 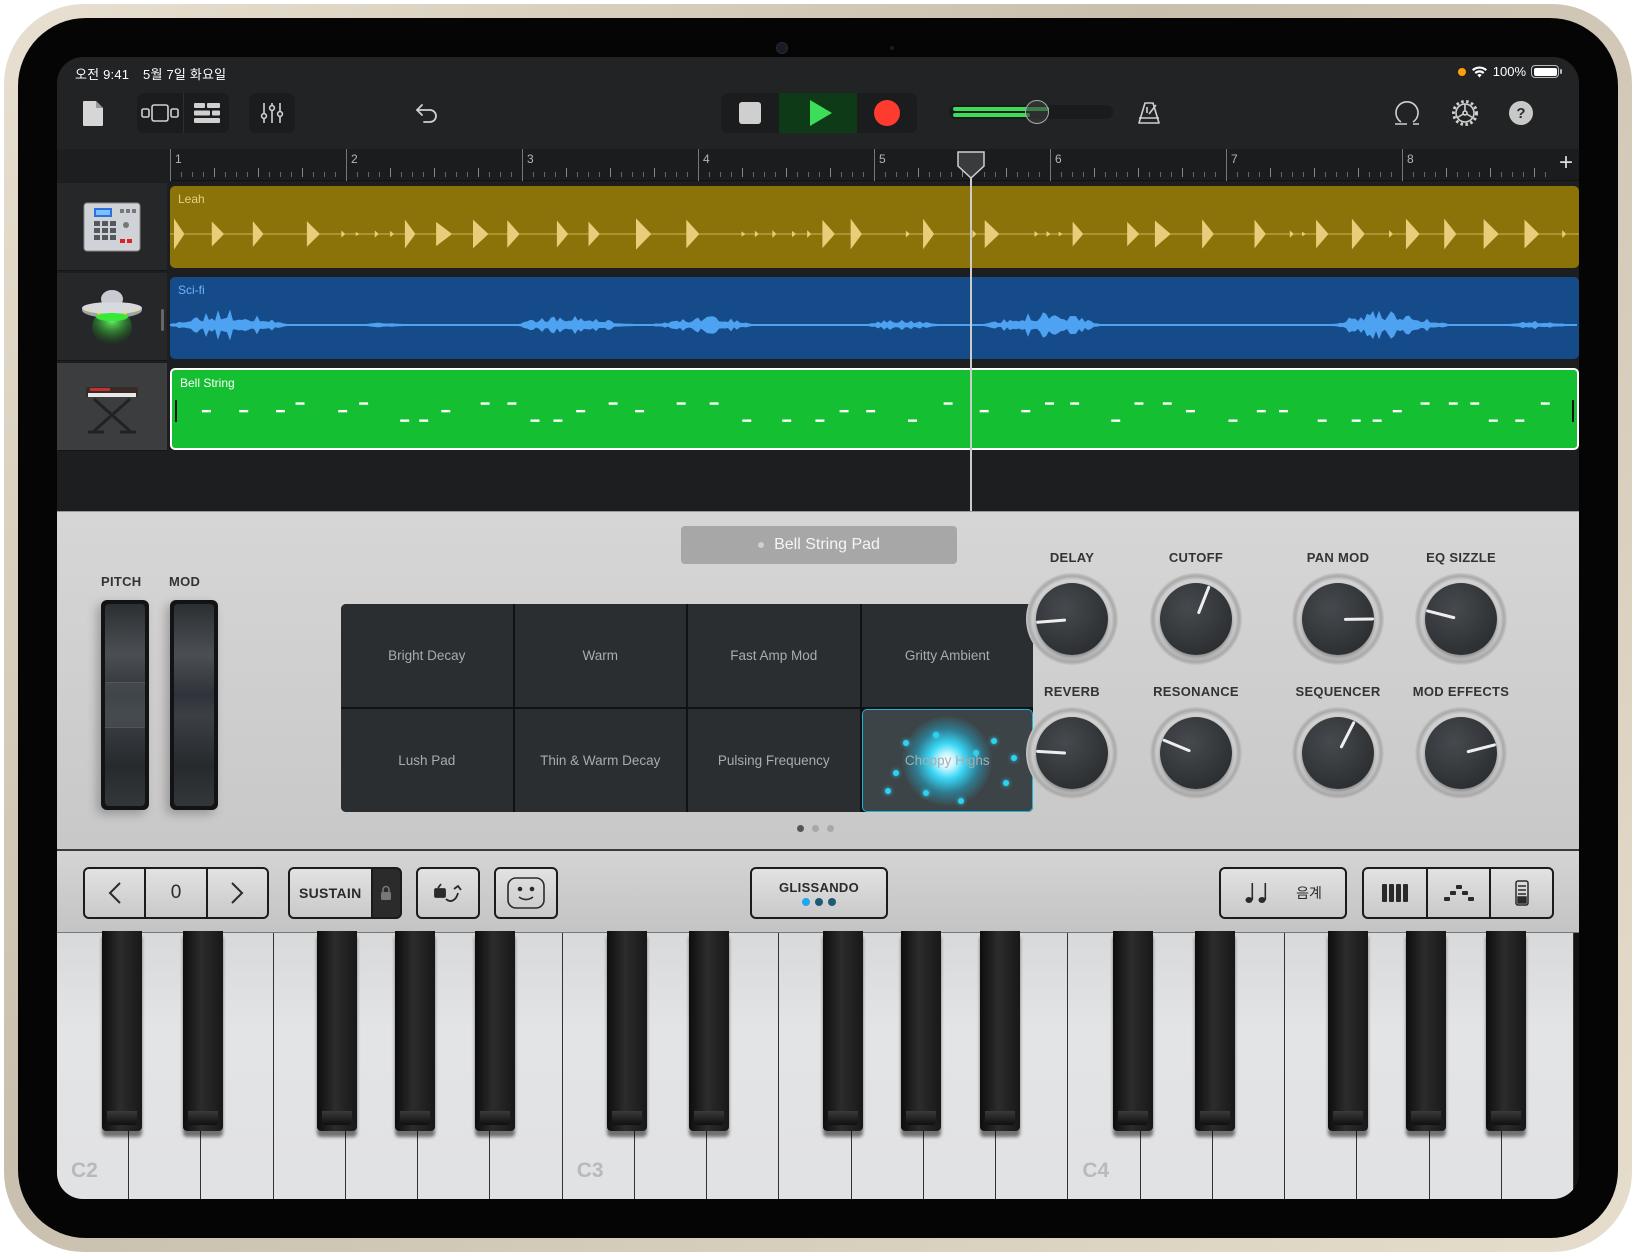 What do you see at coordinates (1226, 165) in the screenshot?
I see `ruler-bar-line` at bounding box center [1226, 165].